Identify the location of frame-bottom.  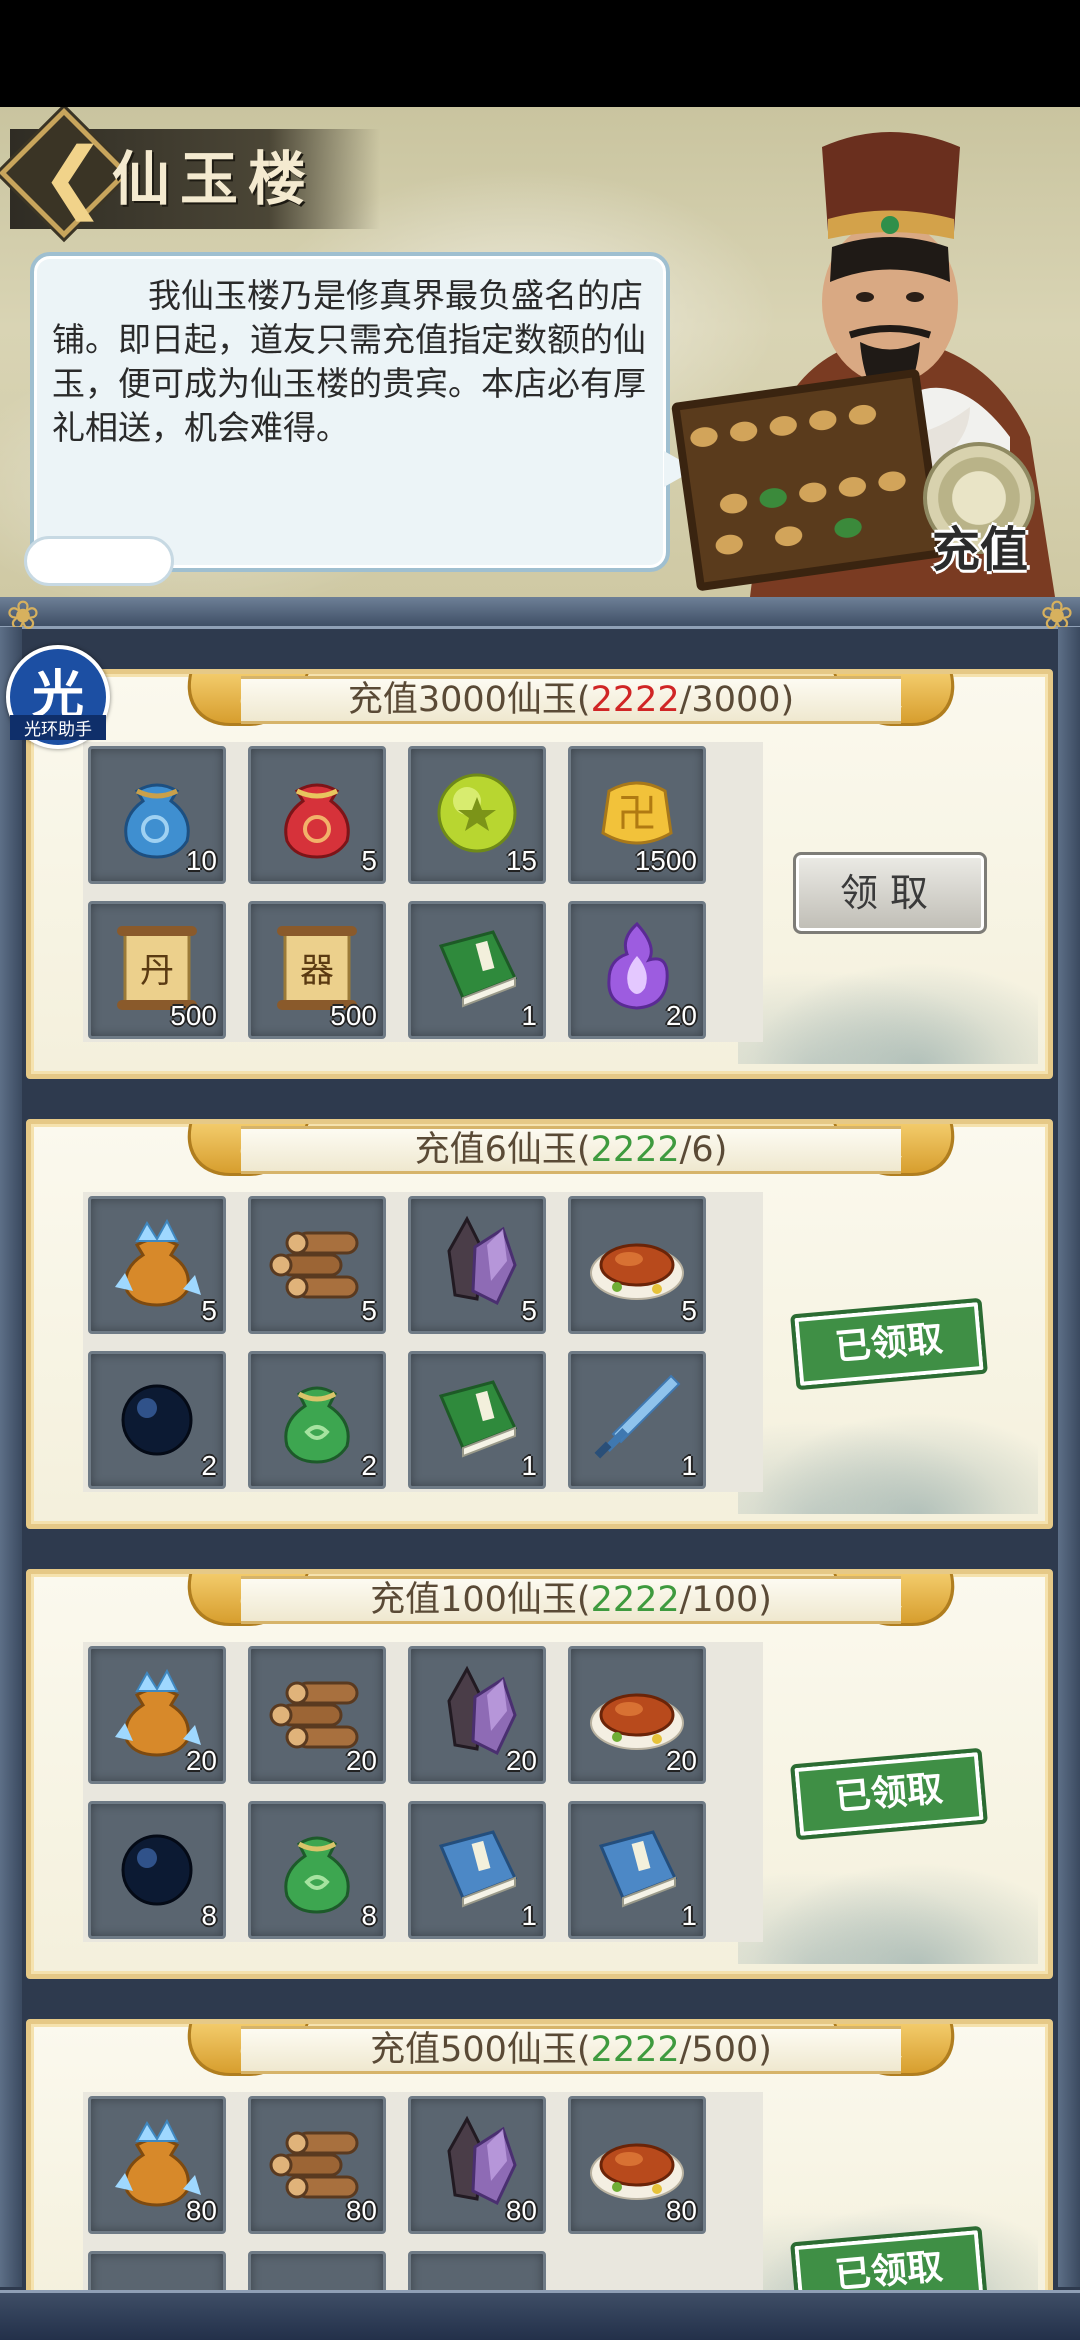
(540, 2315).